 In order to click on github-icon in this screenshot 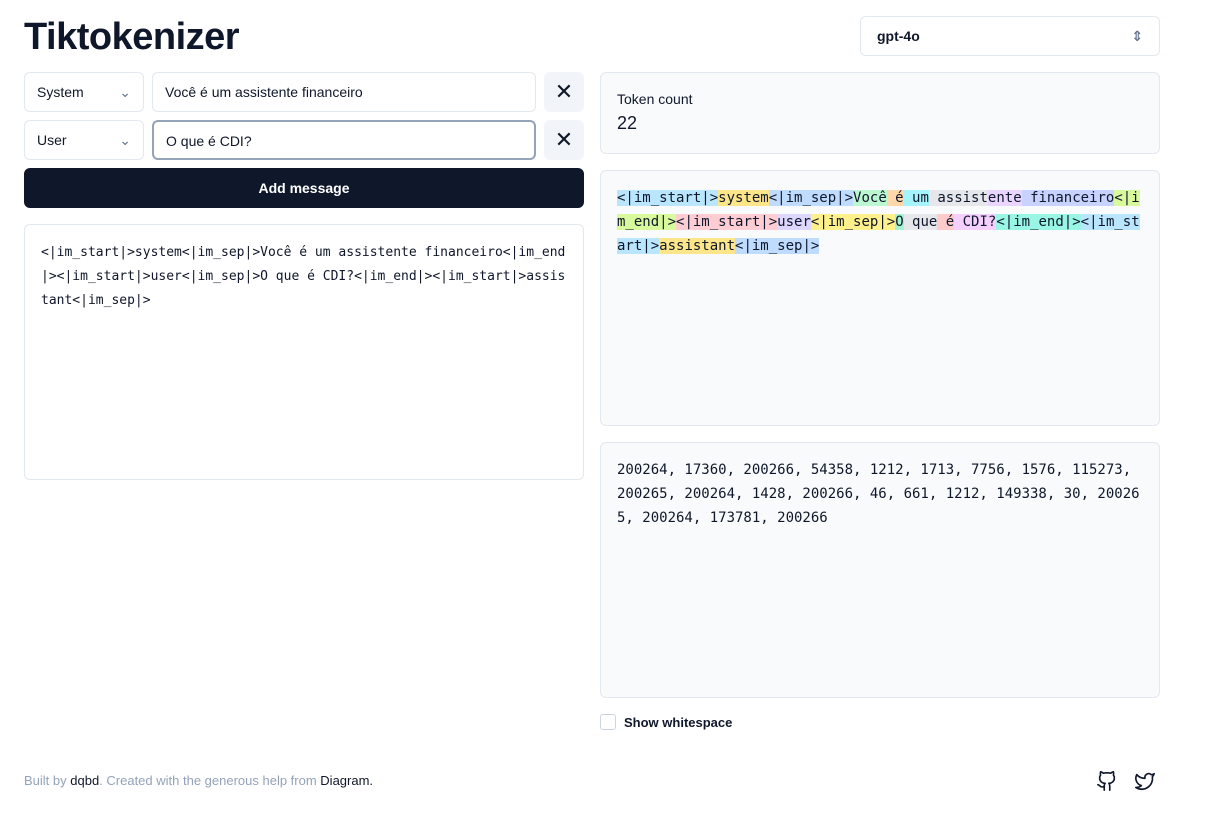, I will do `click(1107, 781)`.